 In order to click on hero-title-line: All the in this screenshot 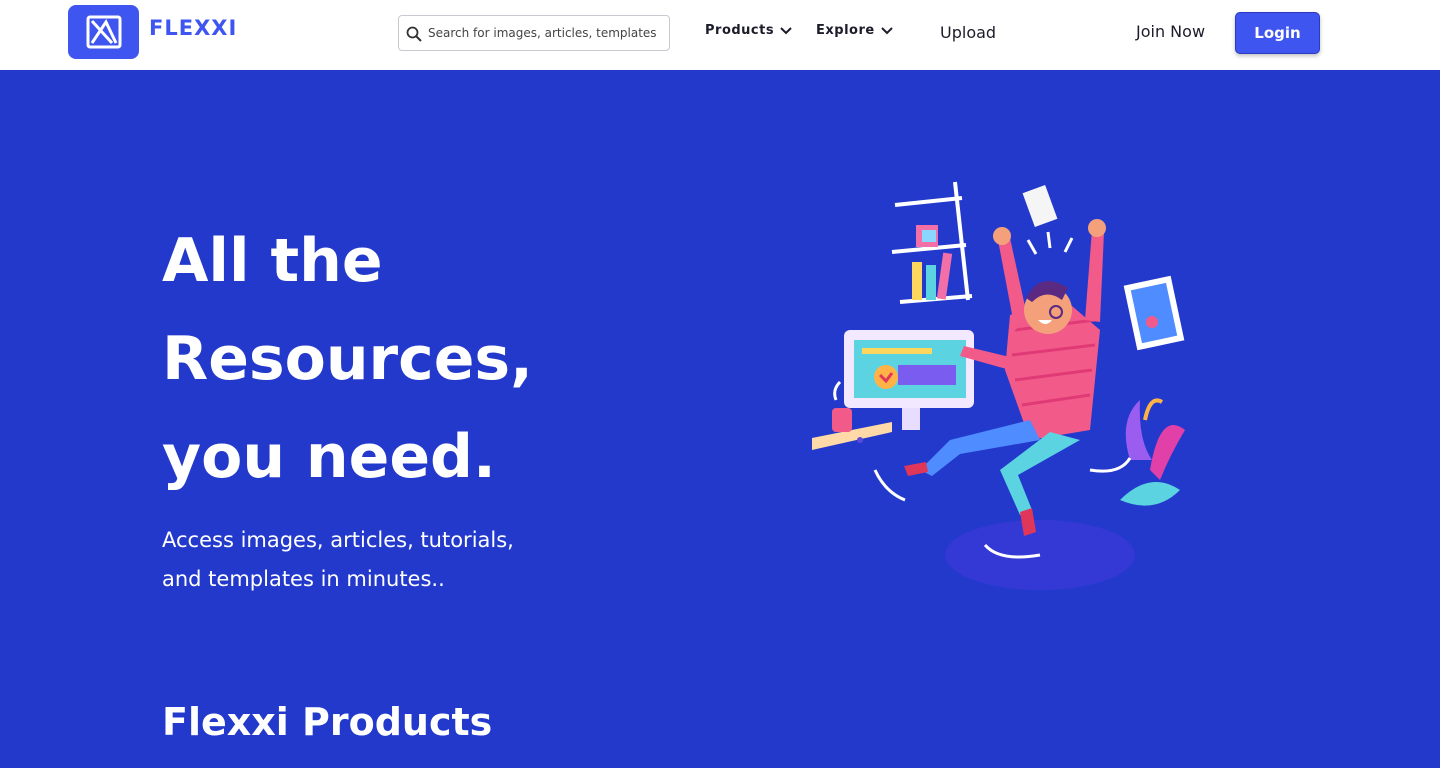, I will do `click(272, 261)`.